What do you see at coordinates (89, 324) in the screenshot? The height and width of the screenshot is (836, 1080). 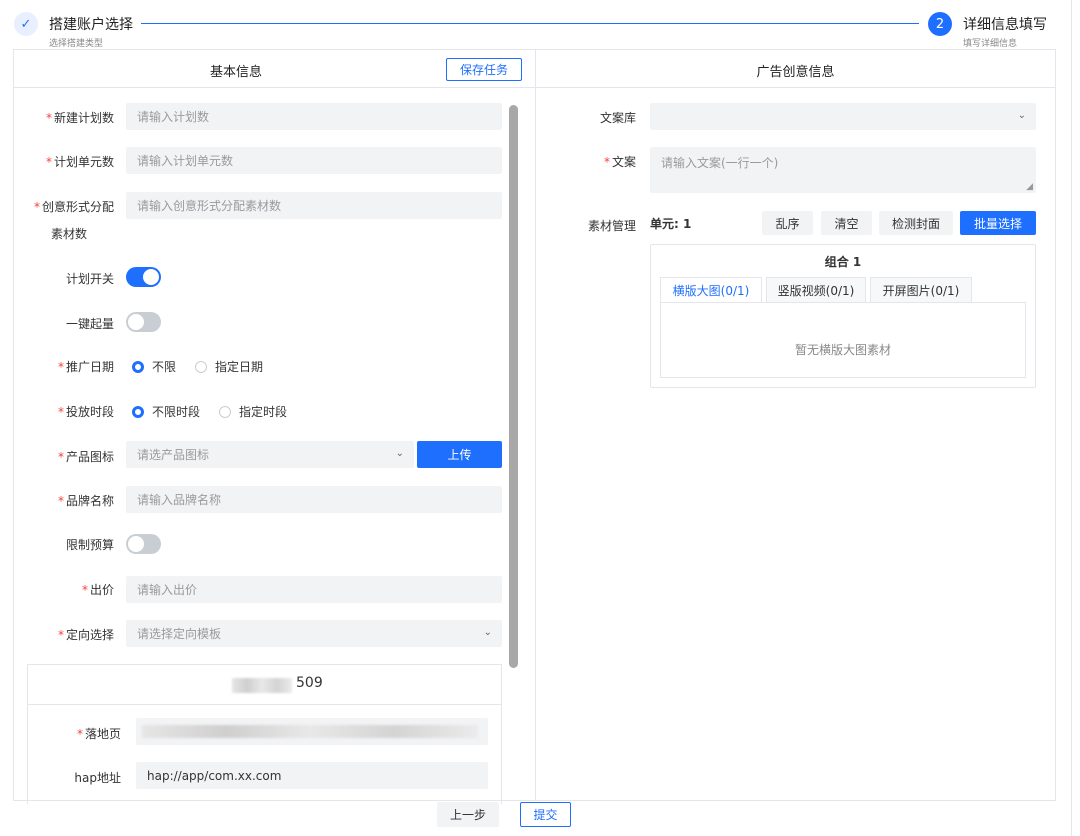 I see `one-click-label: 一键起量` at bounding box center [89, 324].